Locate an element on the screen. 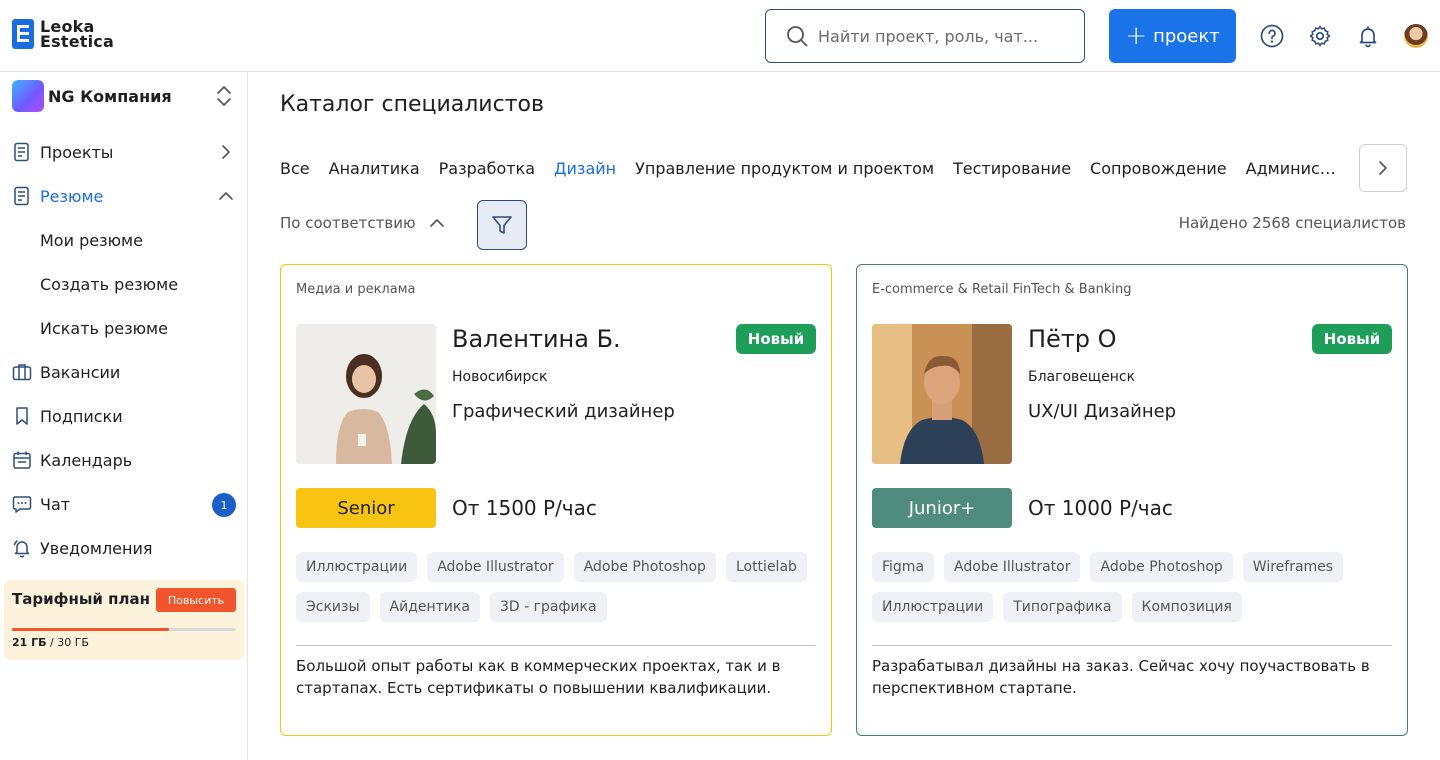 The height and width of the screenshot is (760, 1440). skill-tag: Айдентика is located at coordinates (429, 607).